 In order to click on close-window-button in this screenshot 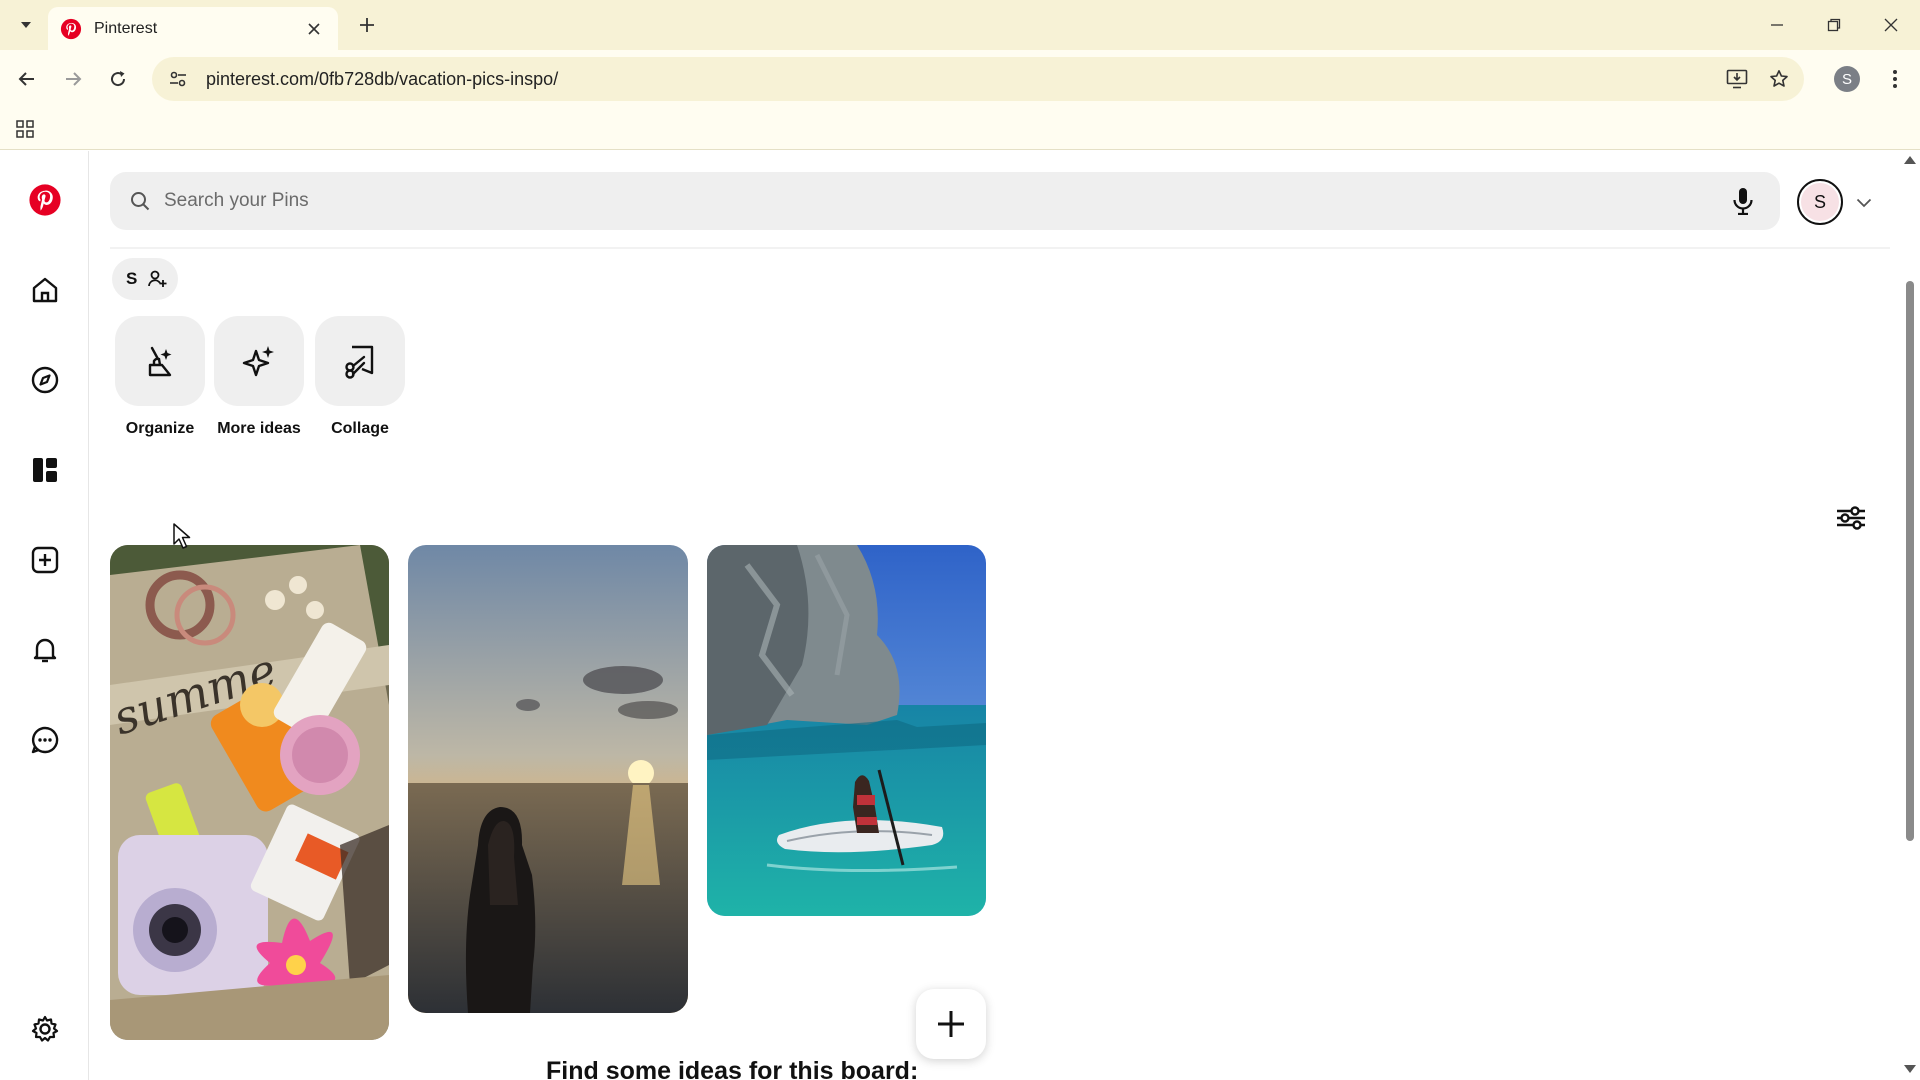, I will do `click(1891, 25)`.